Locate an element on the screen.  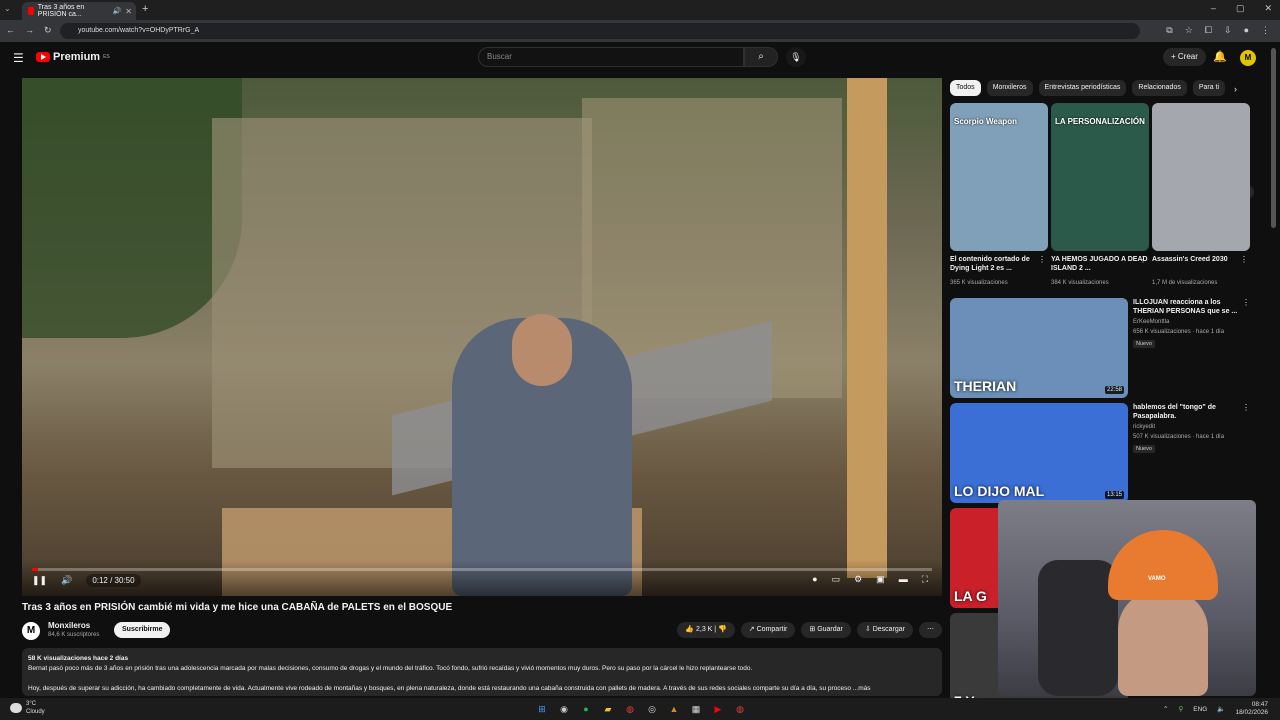
chip-0: Todos is located at coordinates (965, 88).